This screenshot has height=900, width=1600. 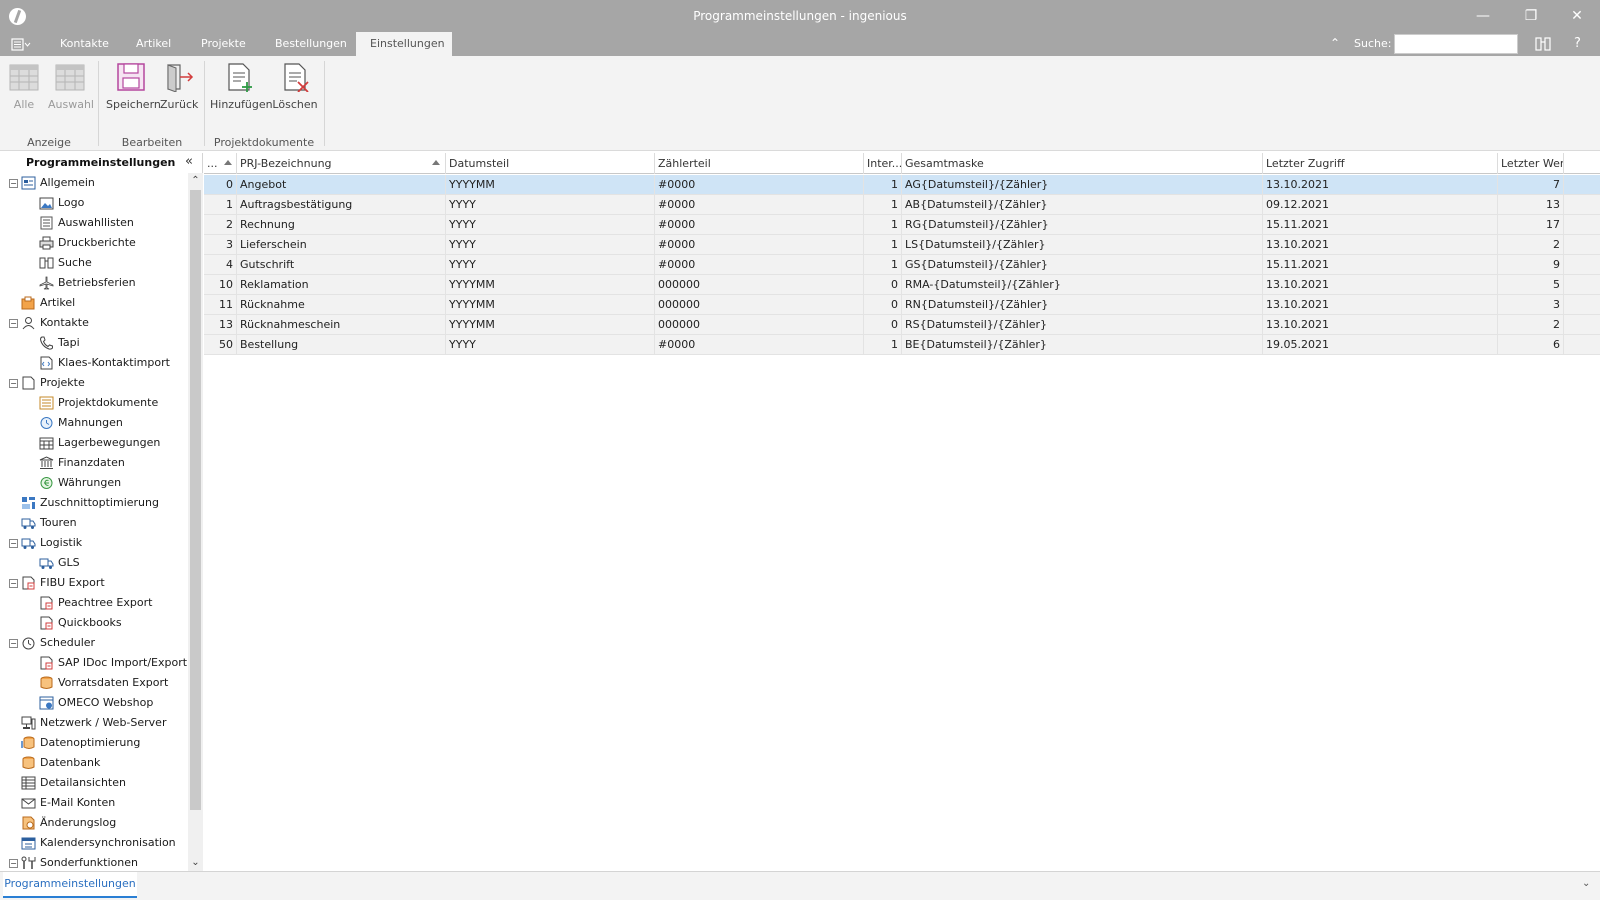 What do you see at coordinates (95, 403) in the screenshot?
I see `sidebar-item-projektdokumente: Projektdokumente` at bounding box center [95, 403].